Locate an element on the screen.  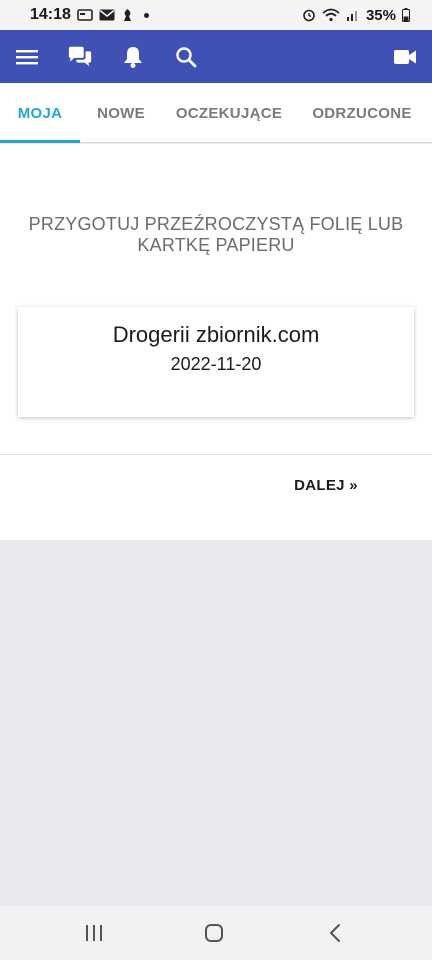
card-notification-icon is located at coordinates (85, 15).